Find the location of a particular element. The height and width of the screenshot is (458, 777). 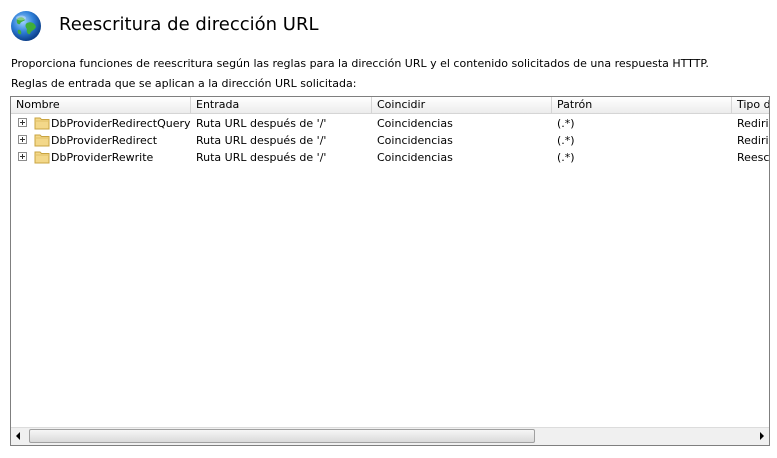

rule-type: Reescri is located at coordinates (753, 157).